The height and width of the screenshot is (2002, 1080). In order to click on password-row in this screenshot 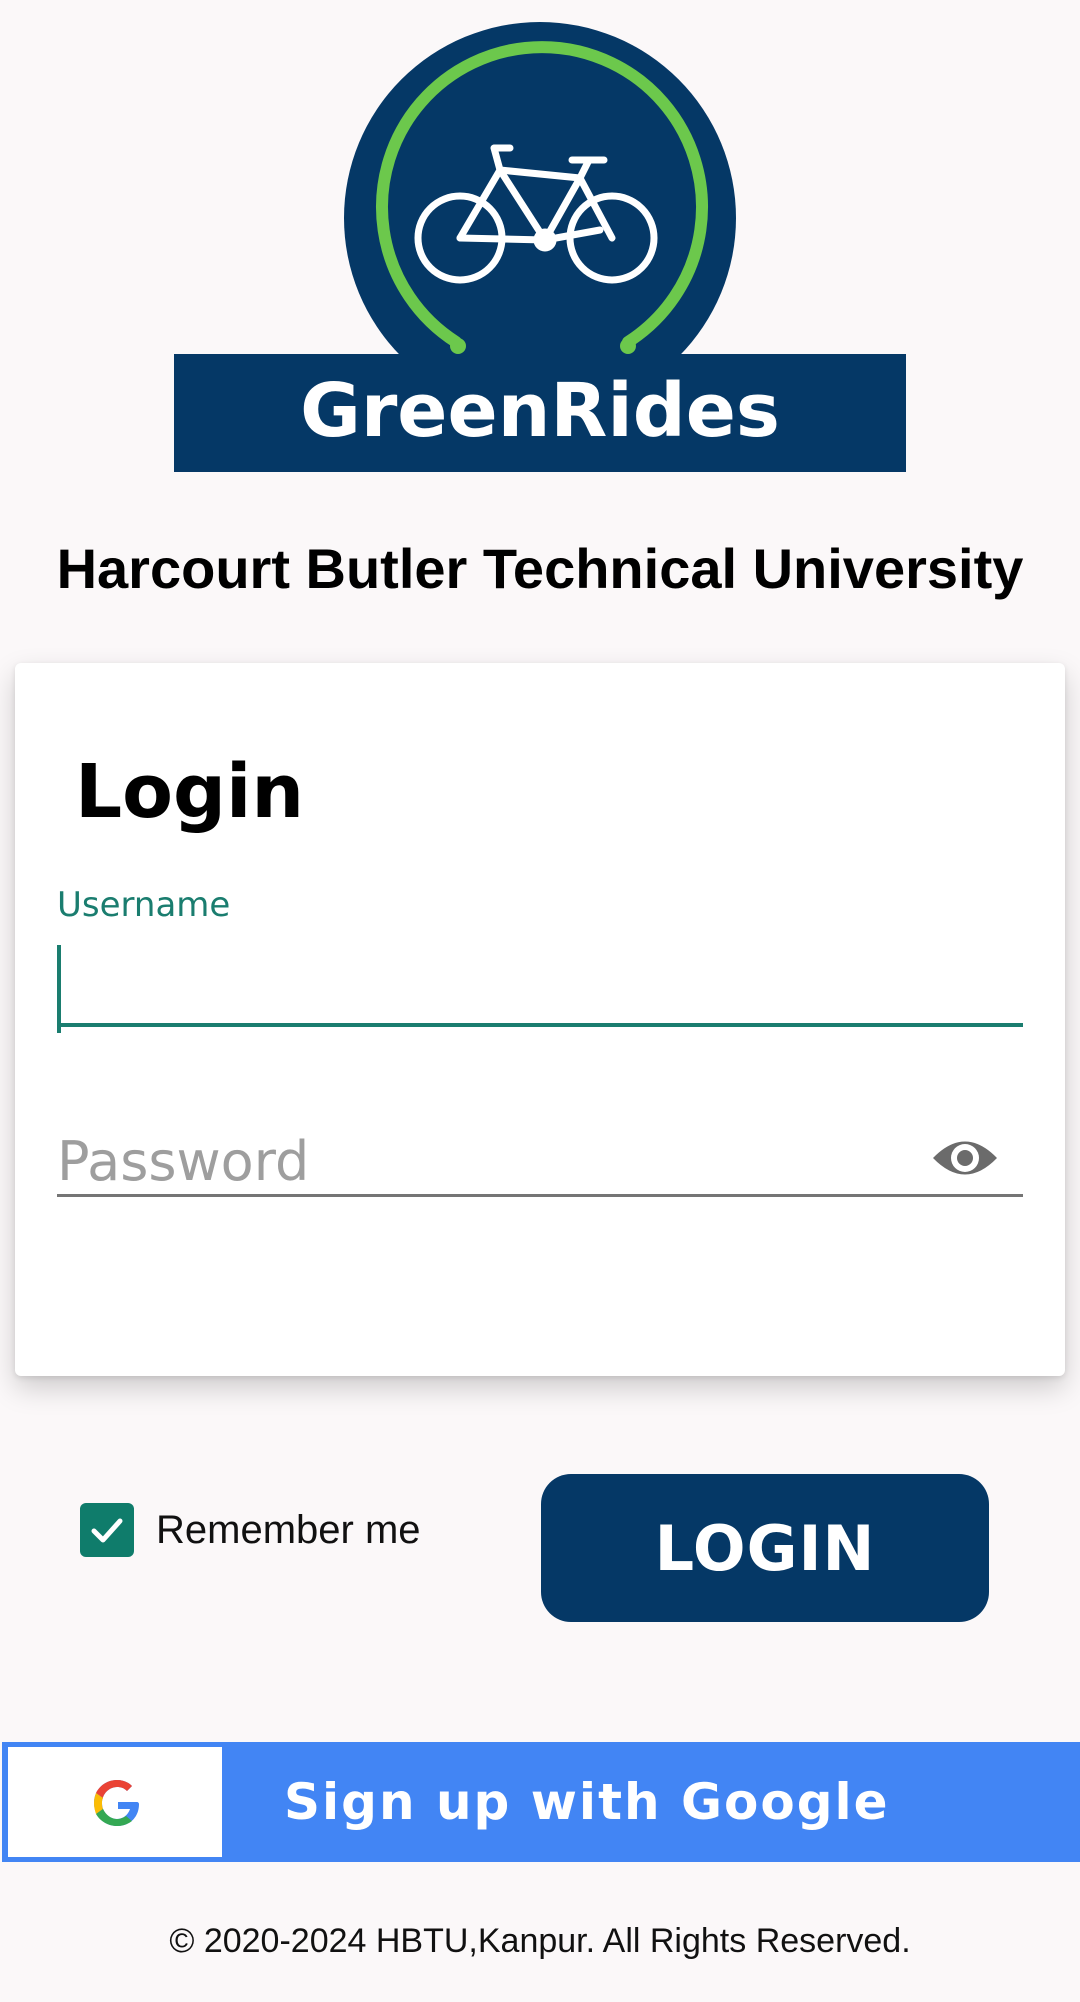, I will do `click(540, 1163)`.